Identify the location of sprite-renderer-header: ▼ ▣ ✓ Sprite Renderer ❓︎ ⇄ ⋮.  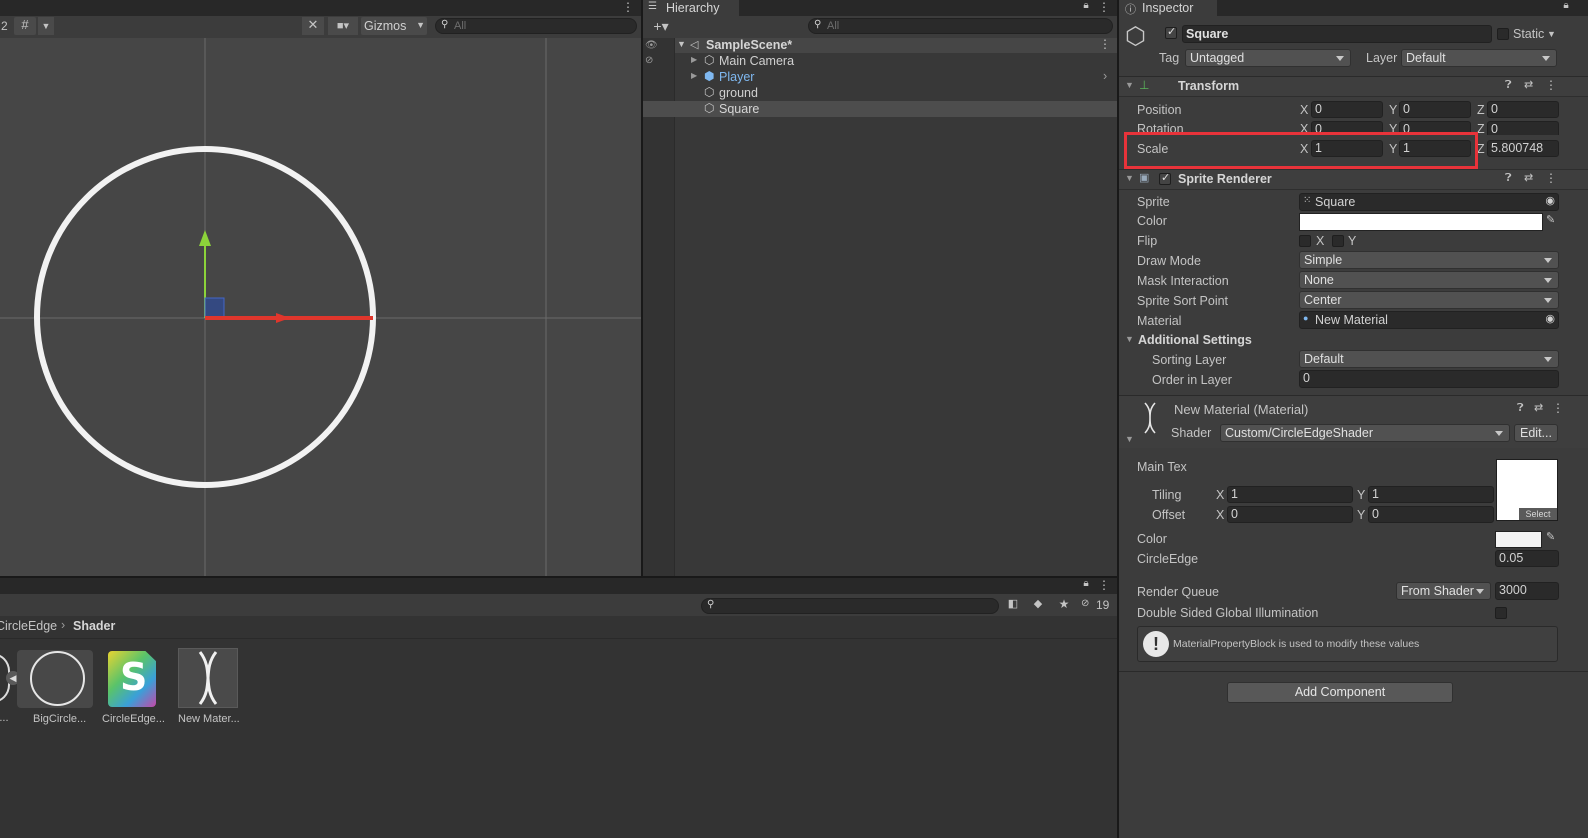
(1353, 179).